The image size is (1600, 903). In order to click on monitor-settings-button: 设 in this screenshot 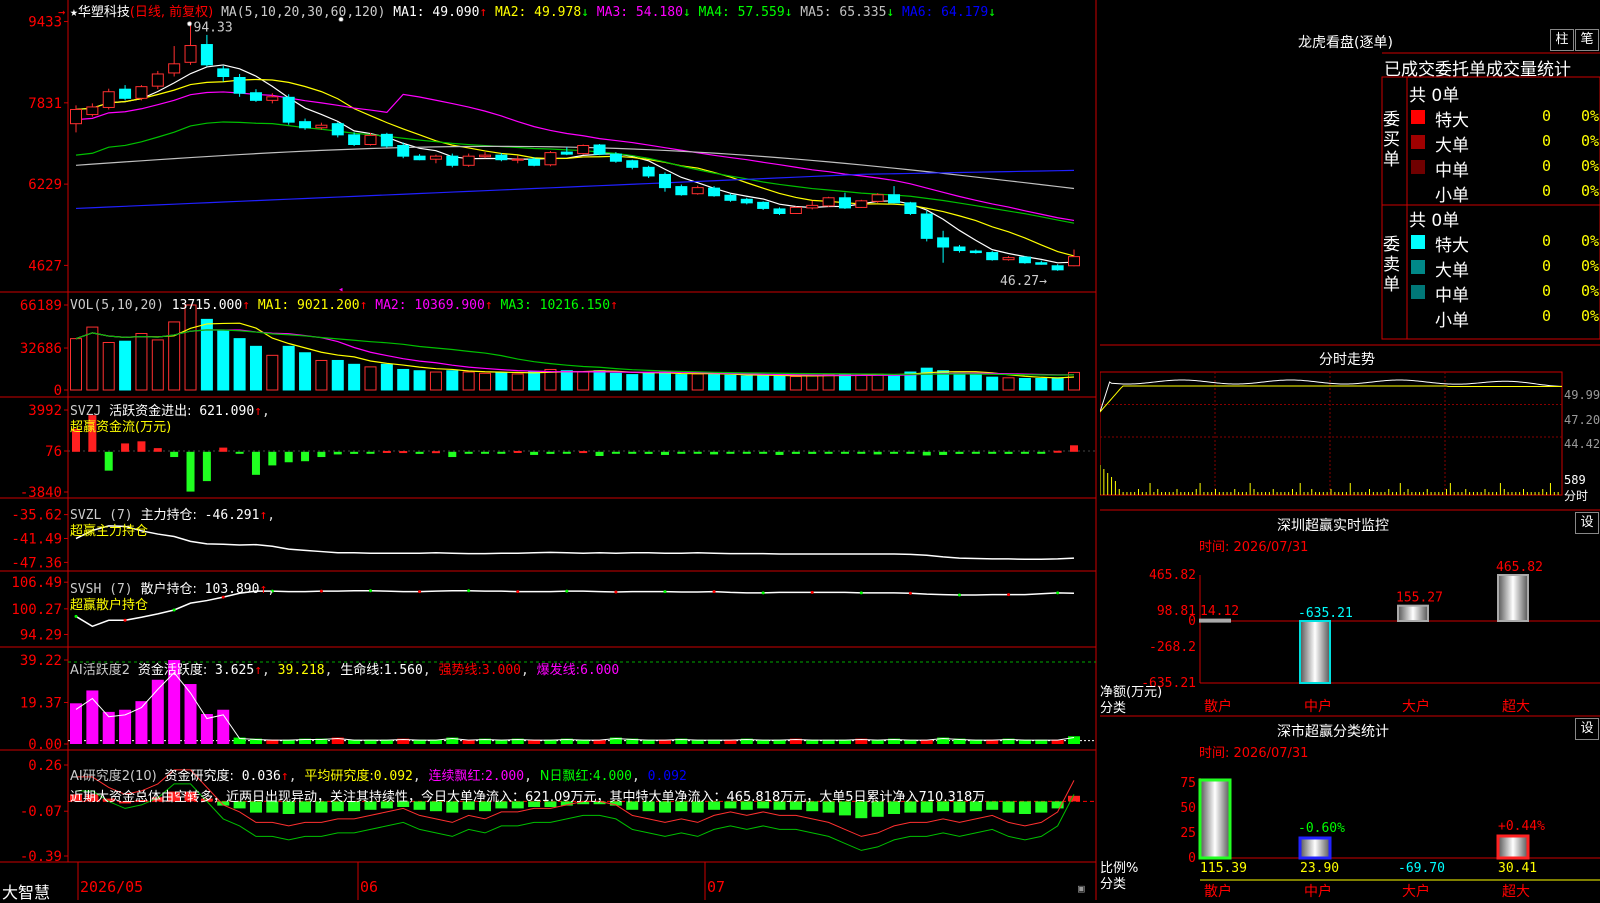, I will do `click(1587, 523)`.